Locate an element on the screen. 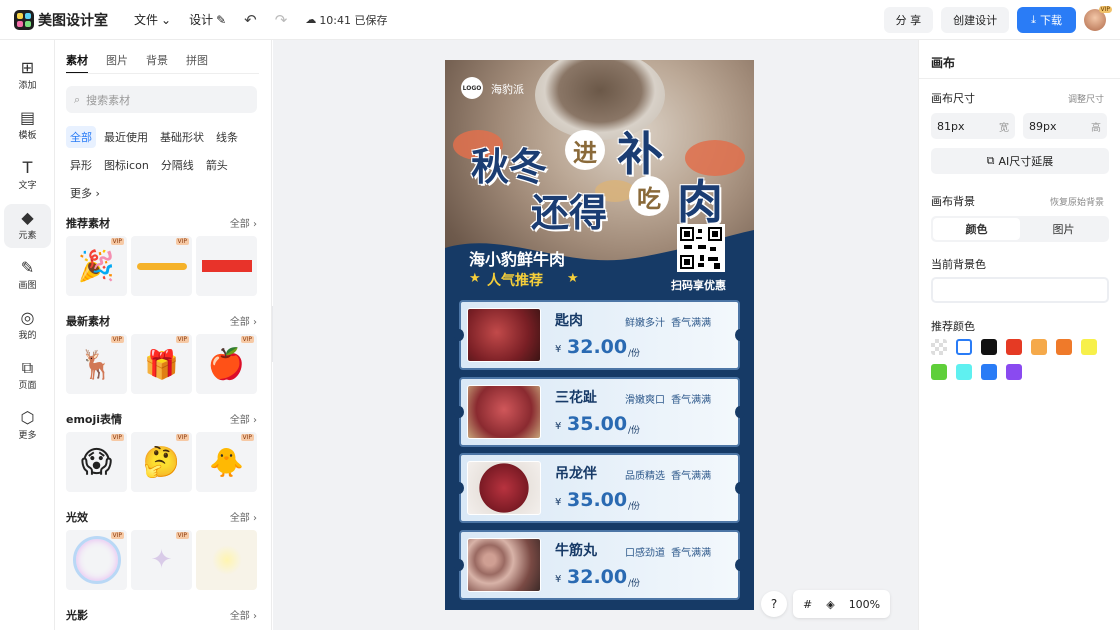 The image size is (1120, 630). design-menu: 设计 ✎ is located at coordinates (207, 19).